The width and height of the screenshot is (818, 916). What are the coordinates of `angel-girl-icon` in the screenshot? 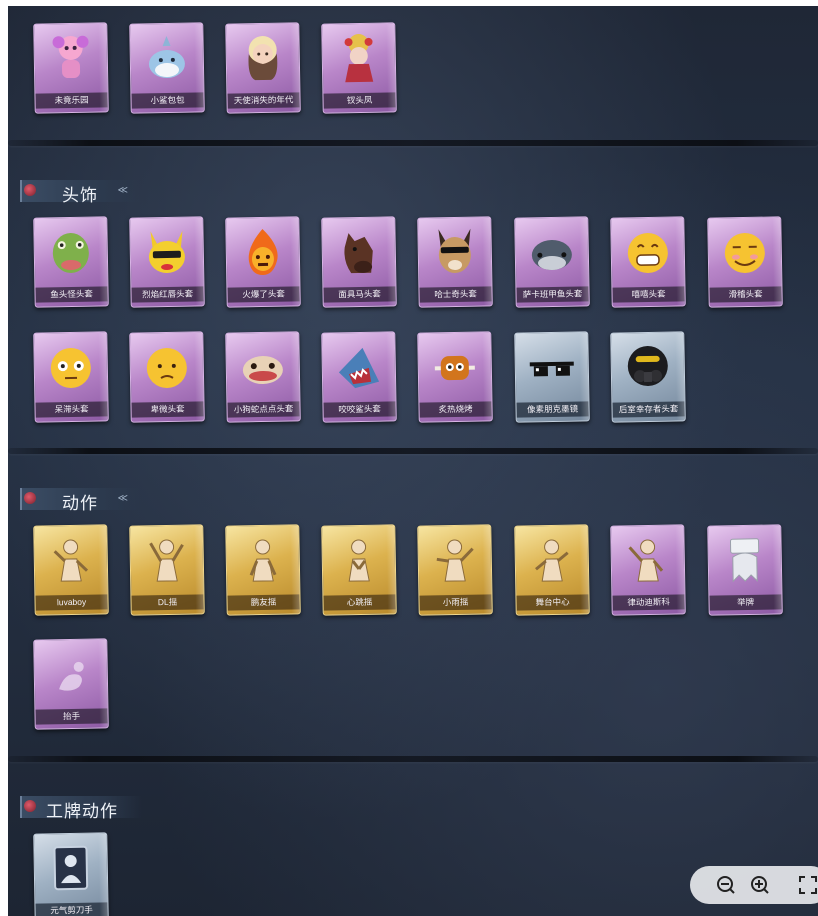 It's located at (262, 58).